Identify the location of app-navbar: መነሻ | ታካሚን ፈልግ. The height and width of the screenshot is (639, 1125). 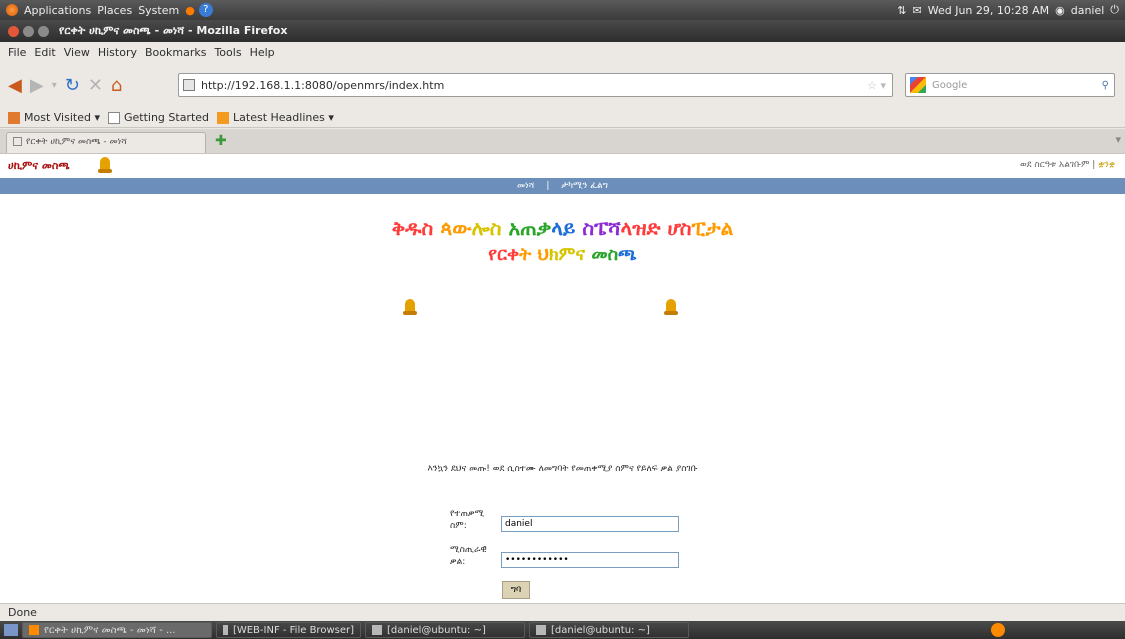
(562, 186).